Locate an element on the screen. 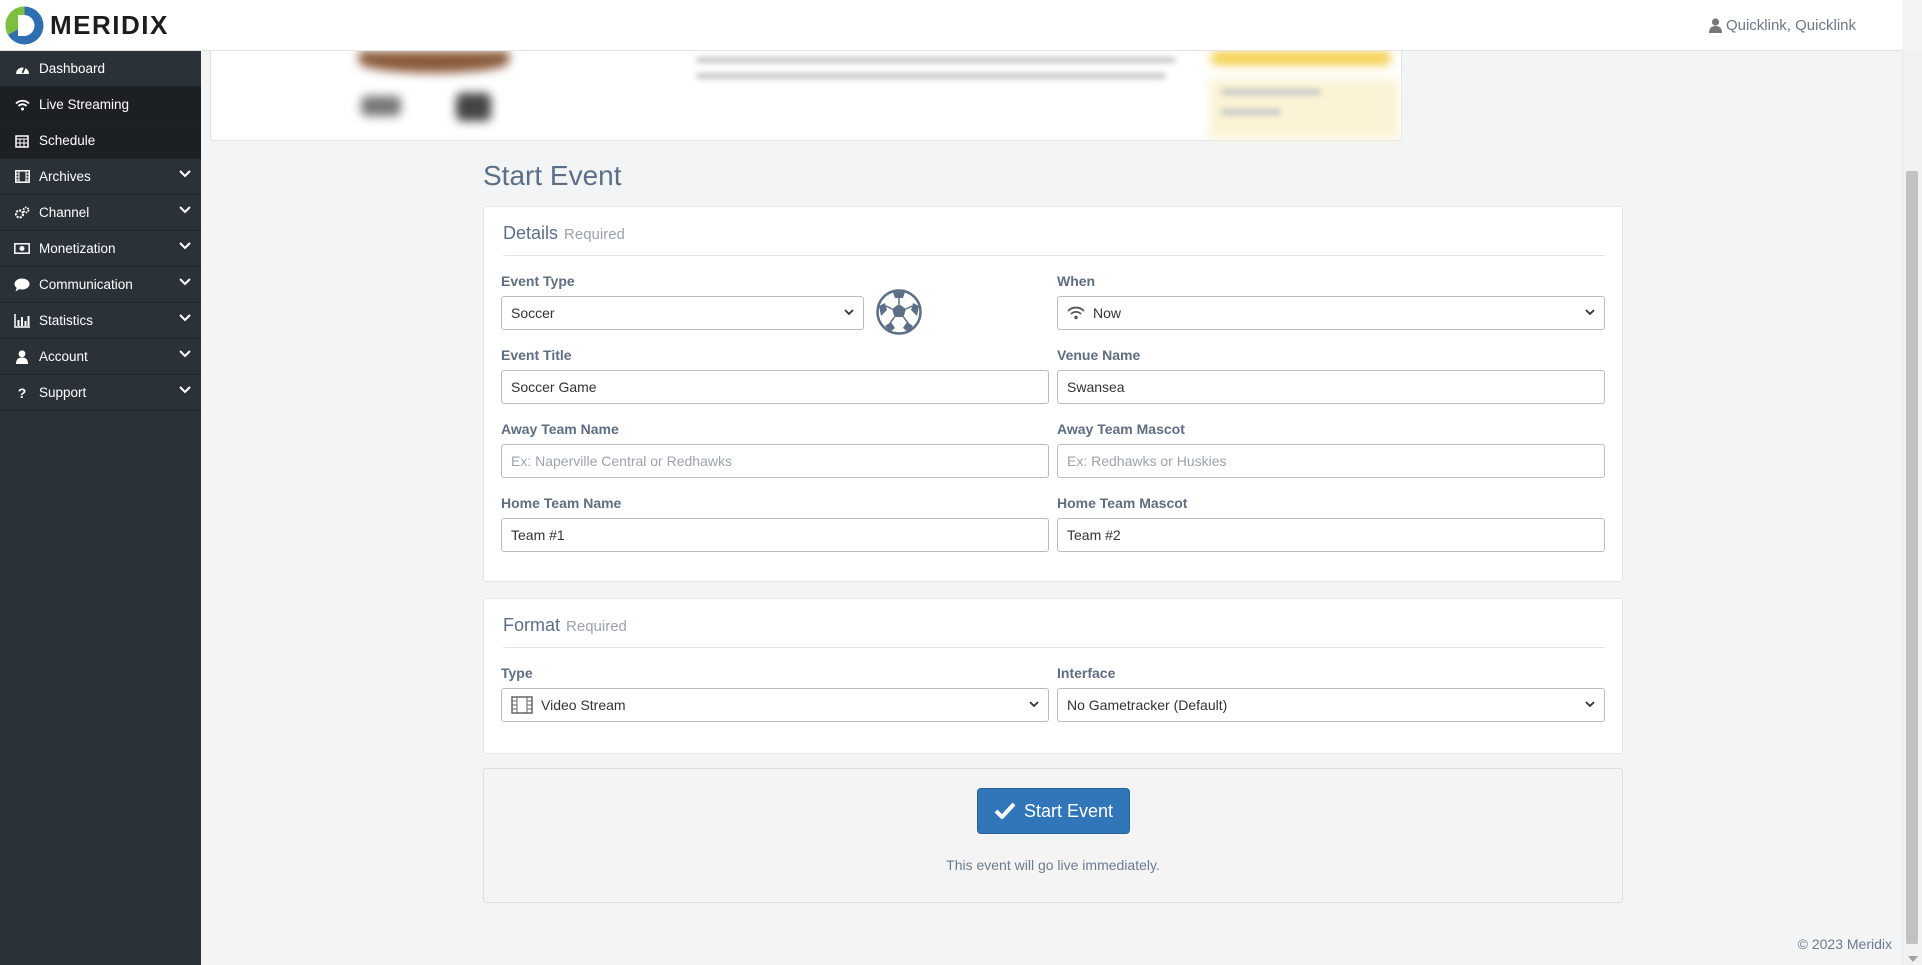  scrollbar-thumb is located at coordinates (1912, 557).